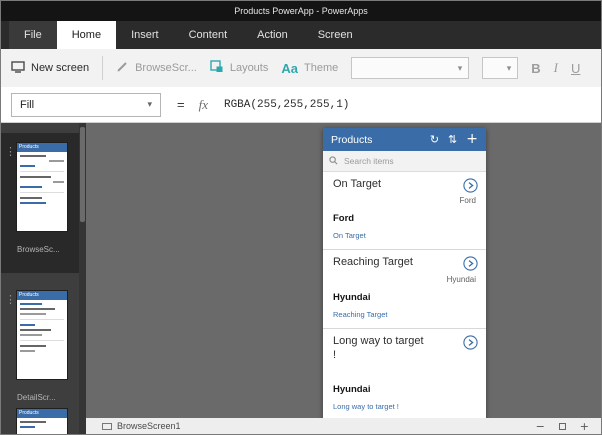  What do you see at coordinates (289, 68) in the screenshot?
I see `theme-aa-icon: Aa` at bounding box center [289, 68].